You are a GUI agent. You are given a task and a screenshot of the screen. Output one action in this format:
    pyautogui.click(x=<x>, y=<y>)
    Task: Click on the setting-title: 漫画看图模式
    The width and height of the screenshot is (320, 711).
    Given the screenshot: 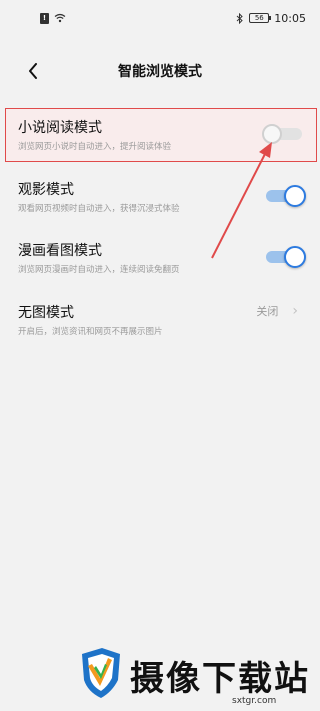 What is the action you would take?
    pyautogui.click(x=60, y=251)
    